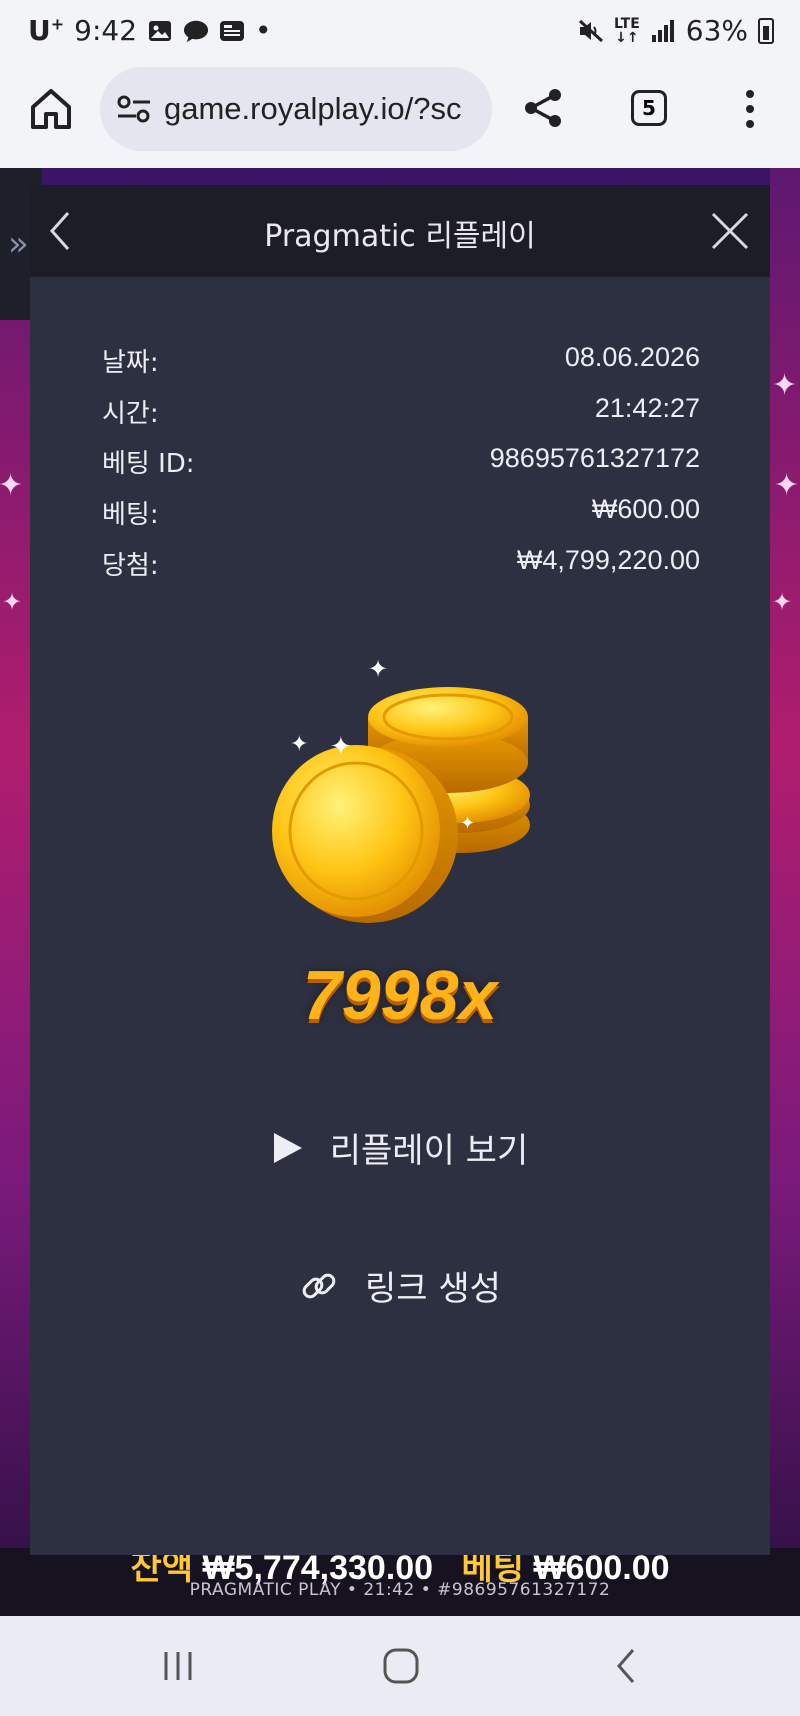 The image size is (800, 1716). What do you see at coordinates (130, 515) in the screenshot?
I see `bet-amount-label: 베팅:` at bounding box center [130, 515].